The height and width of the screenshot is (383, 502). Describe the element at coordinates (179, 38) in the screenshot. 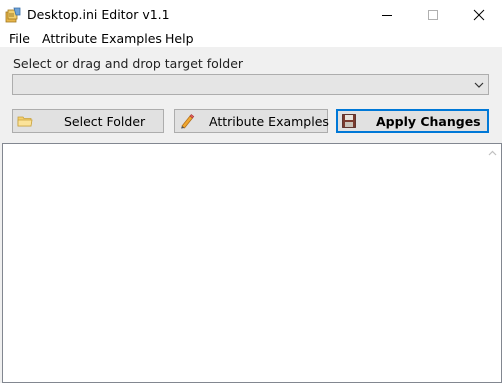

I see `menu-help: Help` at that location.